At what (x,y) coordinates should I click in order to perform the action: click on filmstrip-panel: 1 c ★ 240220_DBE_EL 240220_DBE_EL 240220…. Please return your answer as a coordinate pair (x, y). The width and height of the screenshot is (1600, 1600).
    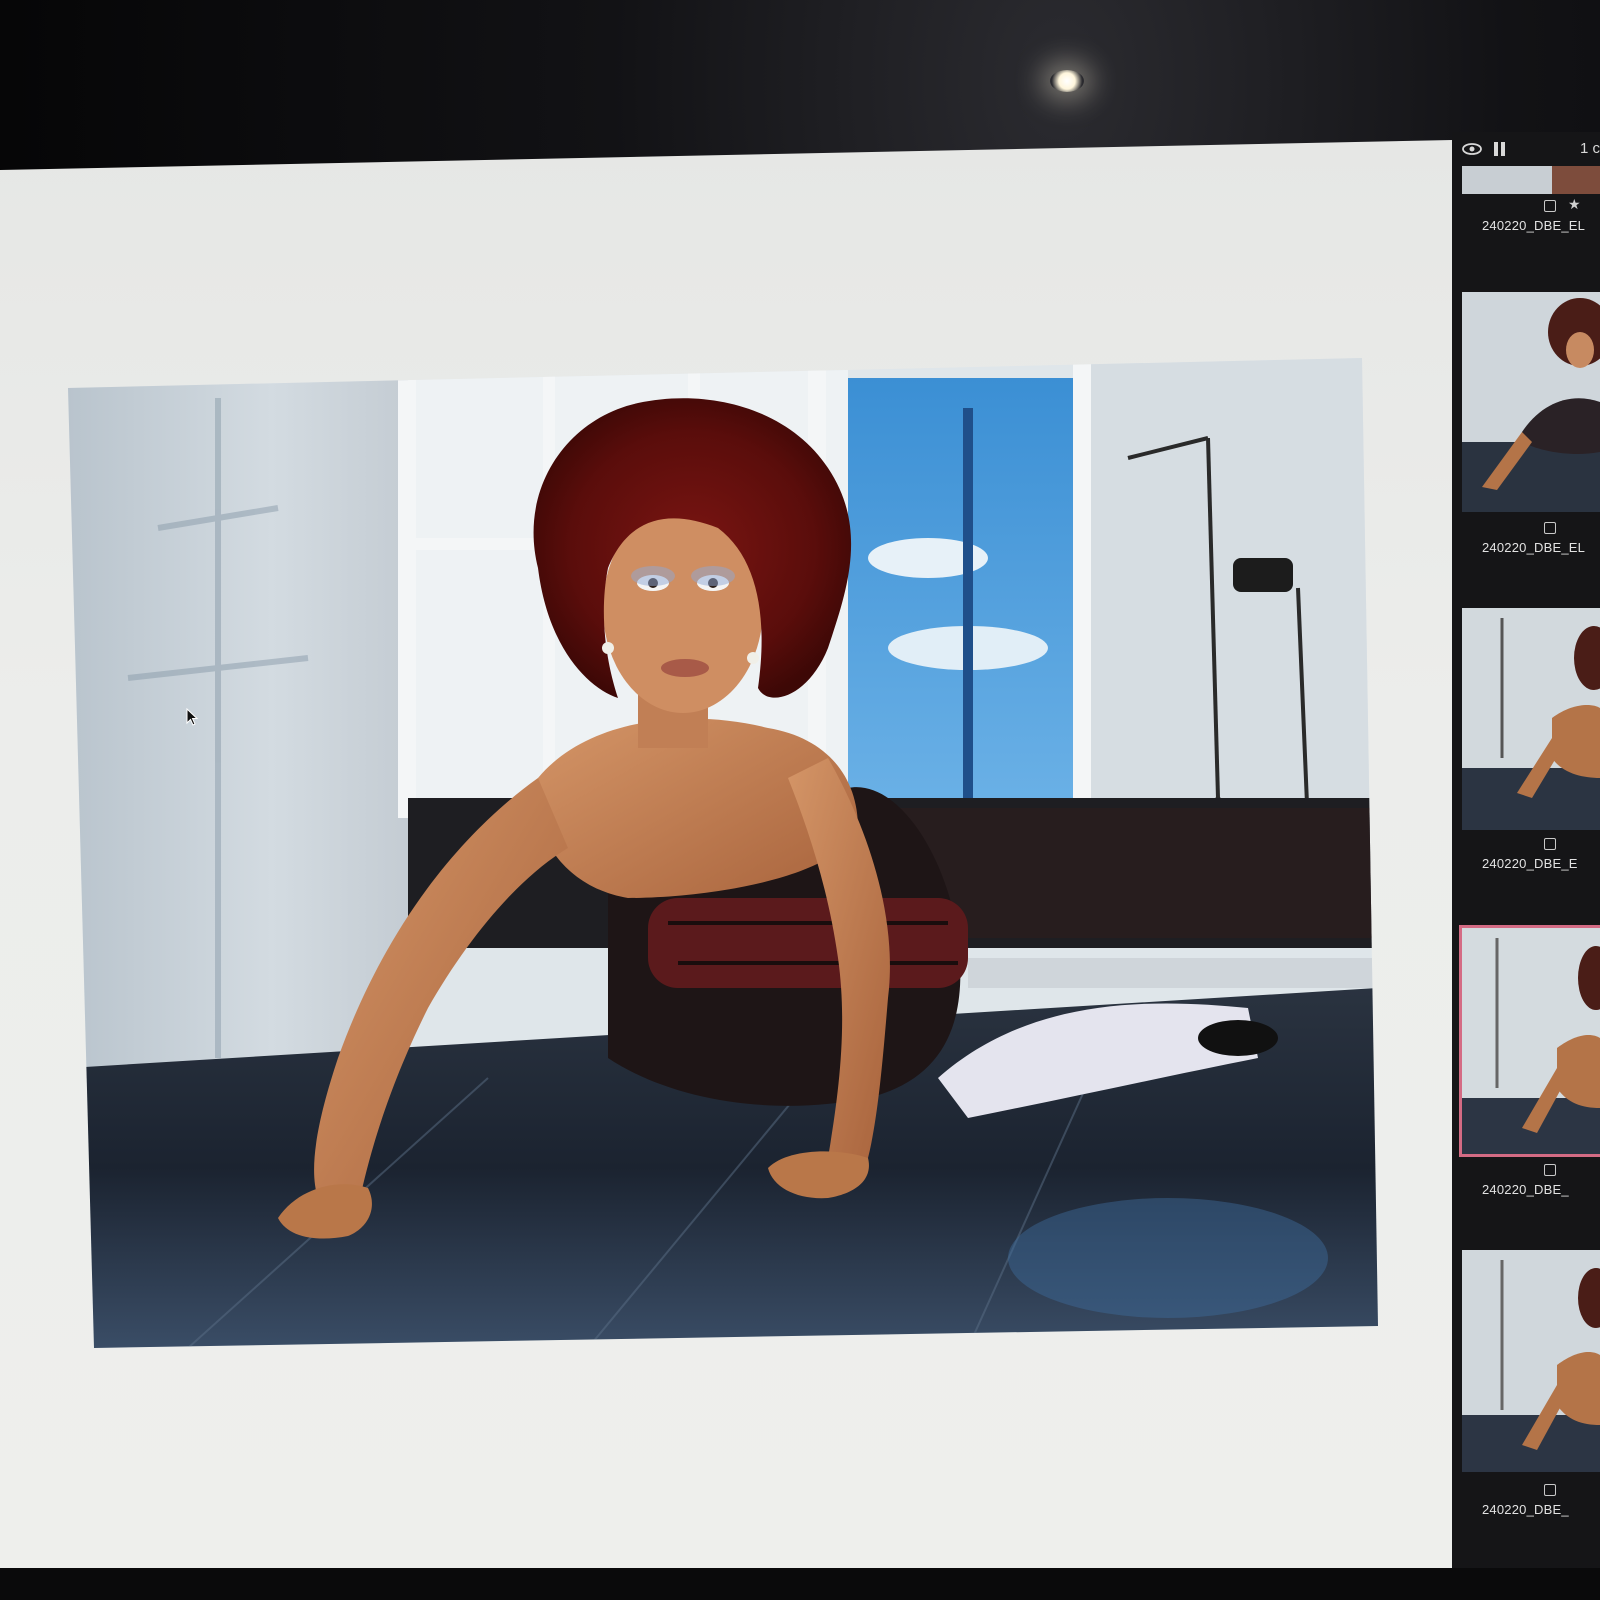
    Looking at the image, I should click on (1526, 857).